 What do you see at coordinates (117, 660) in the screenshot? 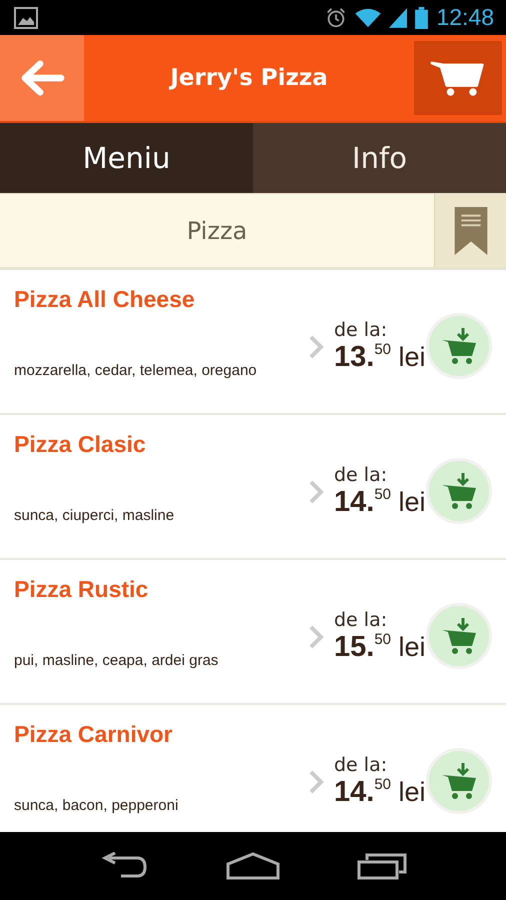
I see `ingredients-text: pui, masline, ceapa, ardei gras` at bounding box center [117, 660].